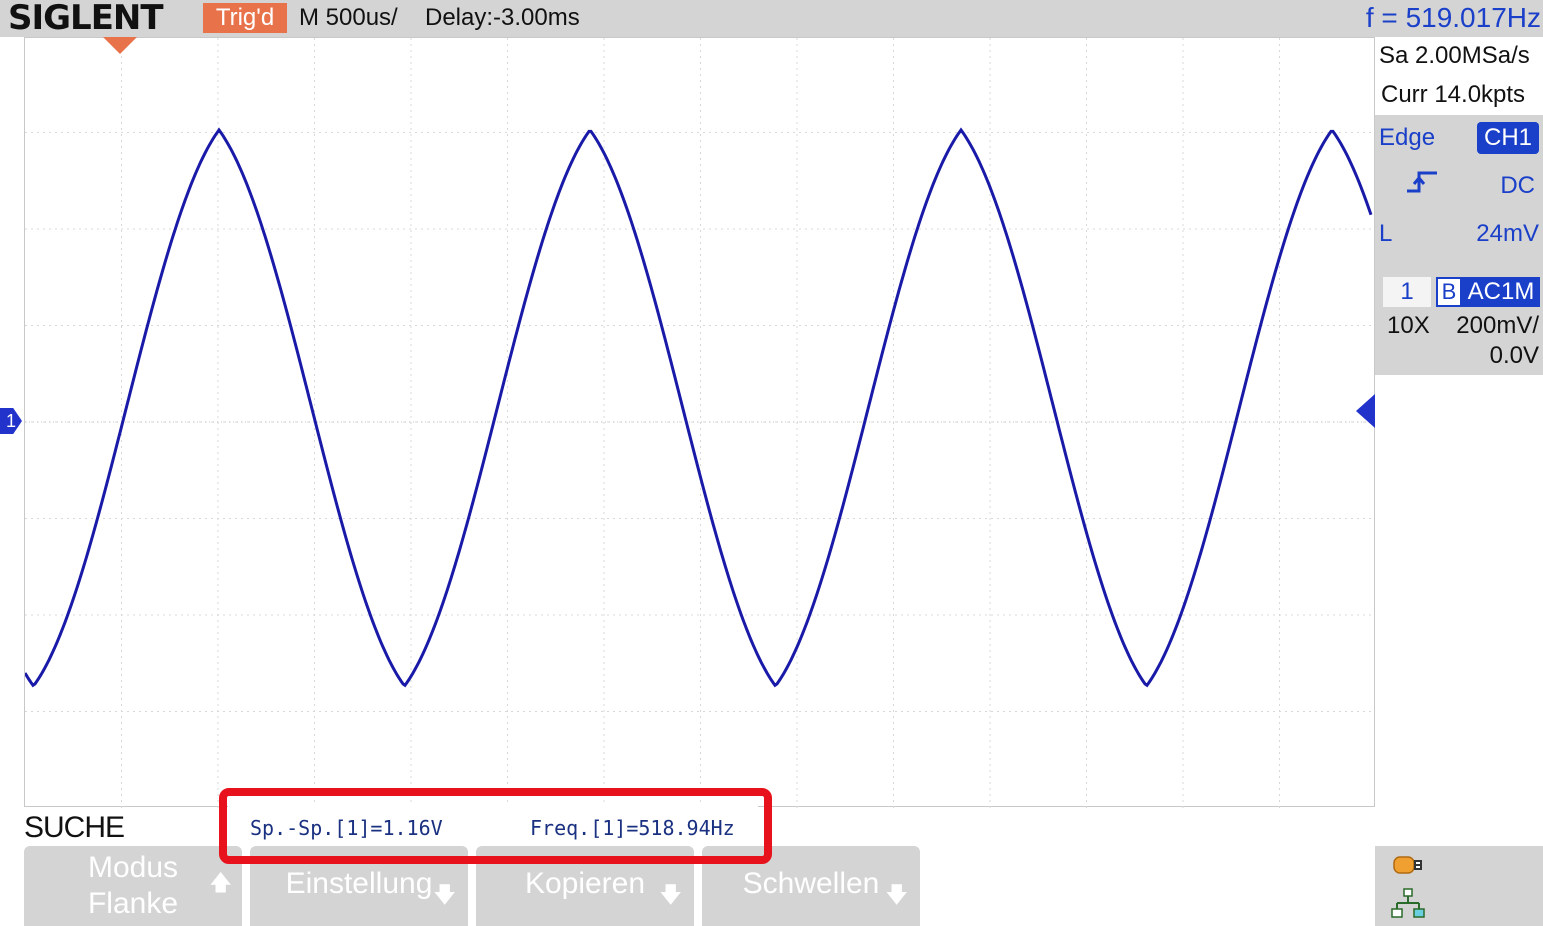 This screenshot has height=926, width=1543. What do you see at coordinates (1517, 185) in the screenshot?
I see `trigger-coupling: DC` at bounding box center [1517, 185].